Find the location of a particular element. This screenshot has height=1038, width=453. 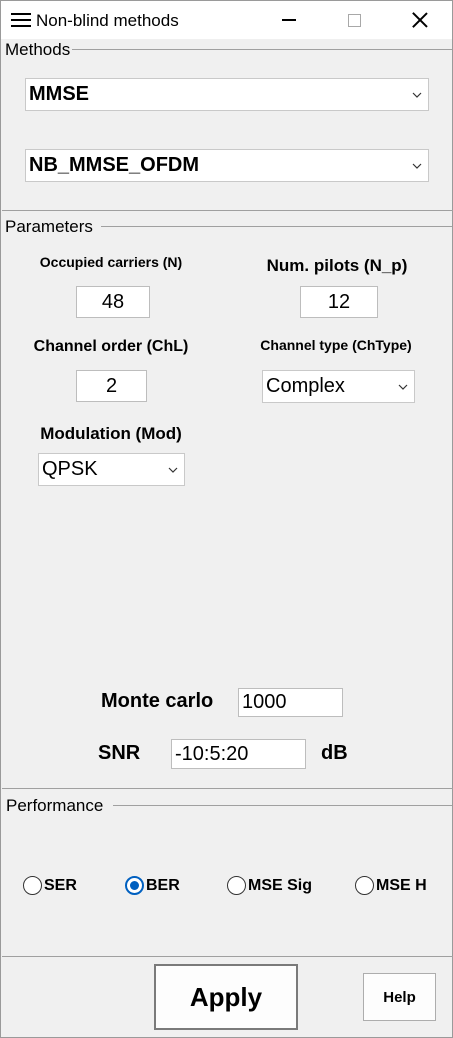

ser-radio-button is located at coordinates (32, 885).